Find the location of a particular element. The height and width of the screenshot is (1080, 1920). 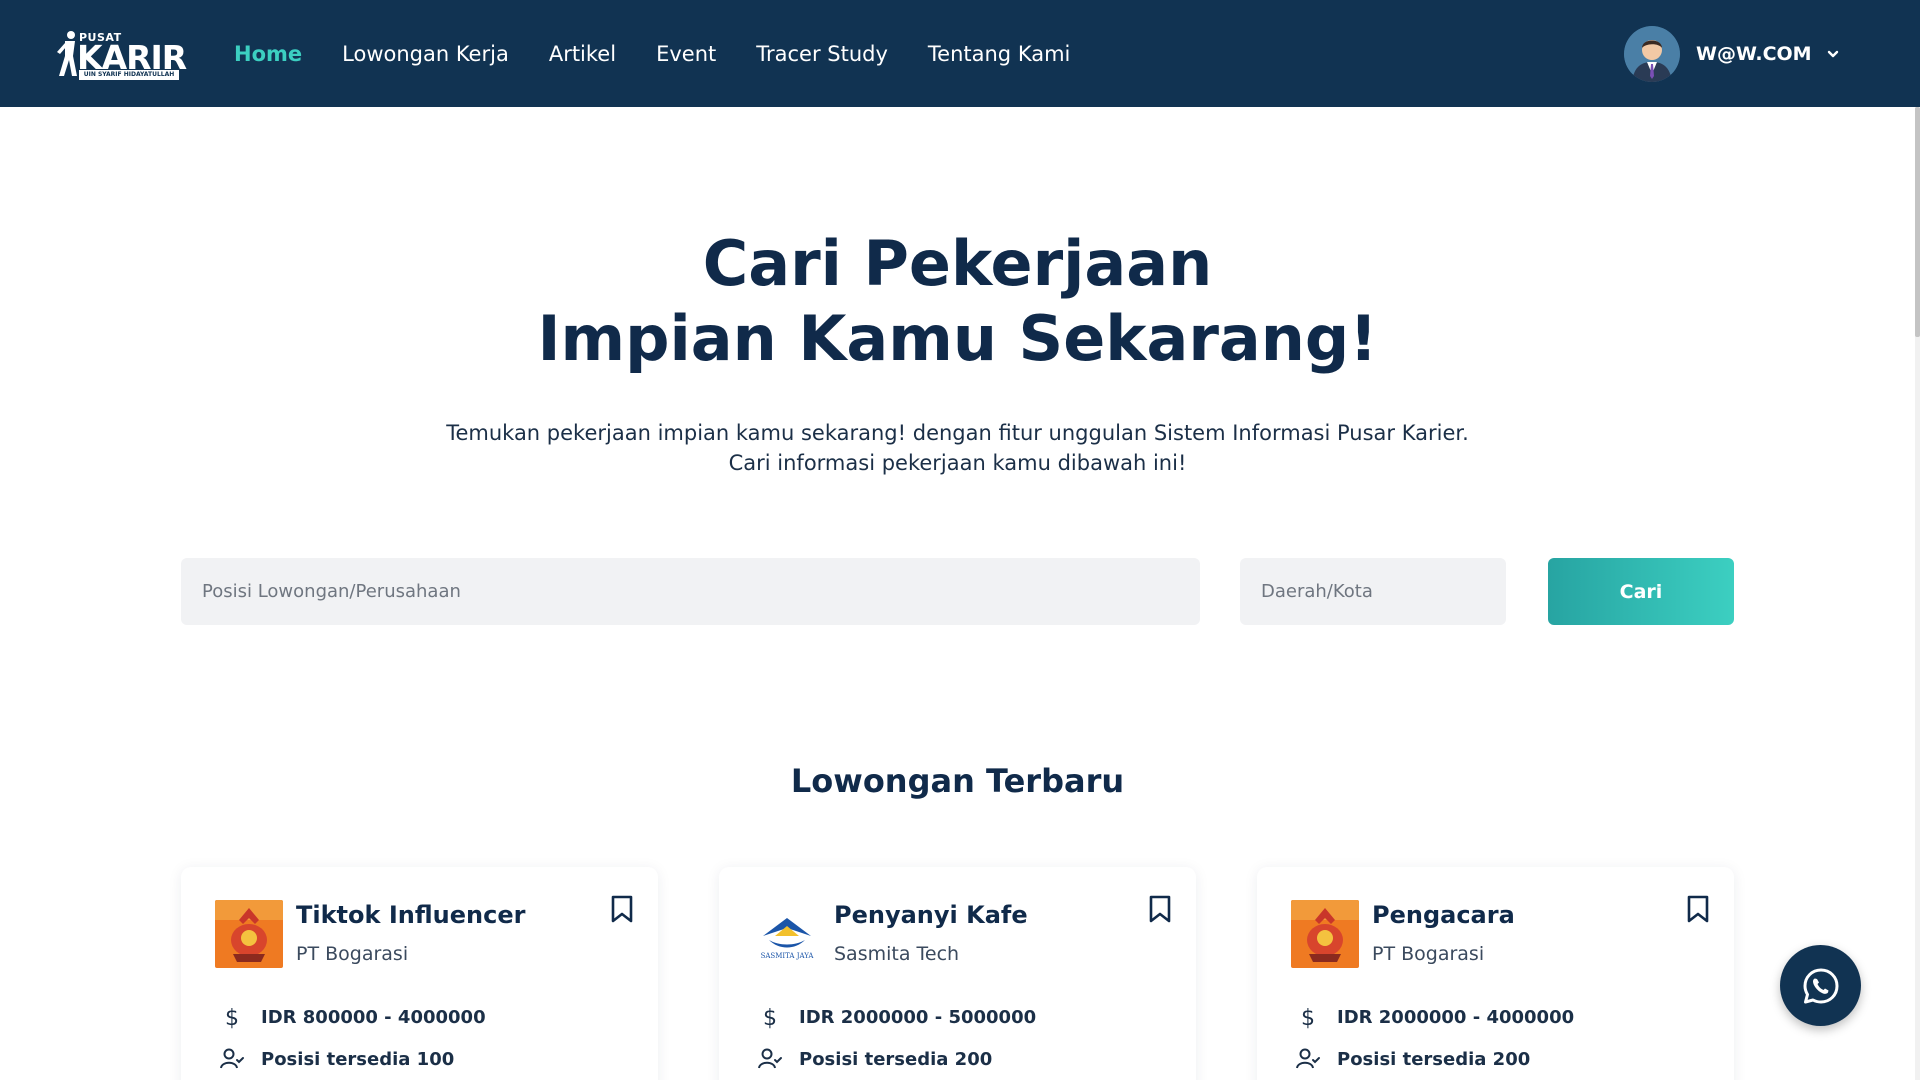

user-avatar-icon is located at coordinates (1652, 54).